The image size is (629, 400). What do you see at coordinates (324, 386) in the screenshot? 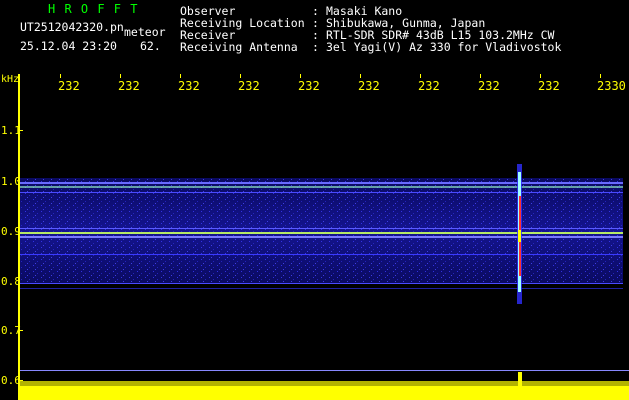
I see `level-meter` at bounding box center [324, 386].